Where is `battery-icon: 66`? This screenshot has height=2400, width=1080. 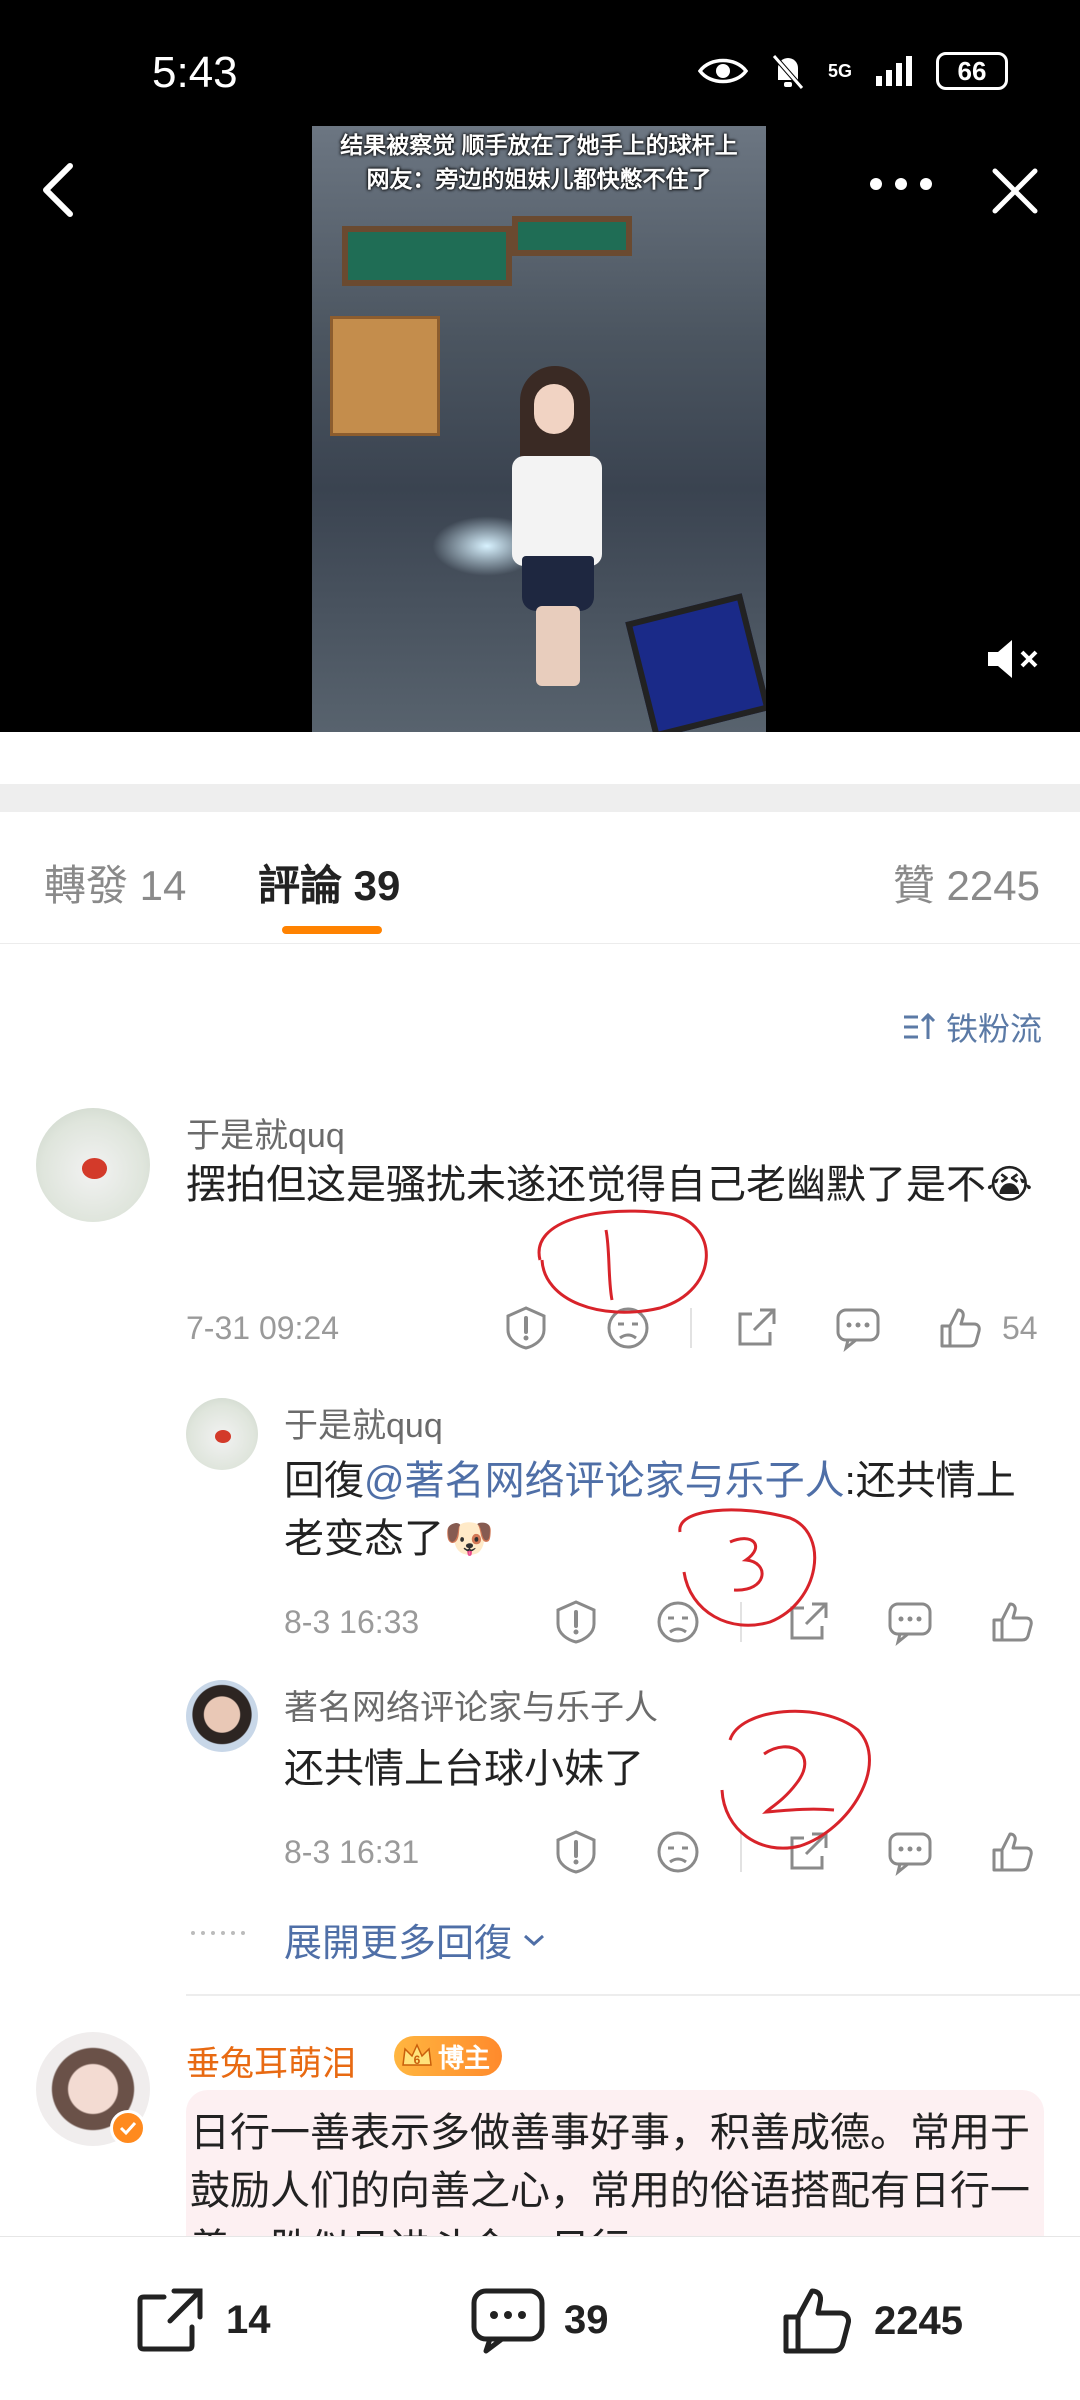 battery-icon: 66 is located at coordinates (972, 71).